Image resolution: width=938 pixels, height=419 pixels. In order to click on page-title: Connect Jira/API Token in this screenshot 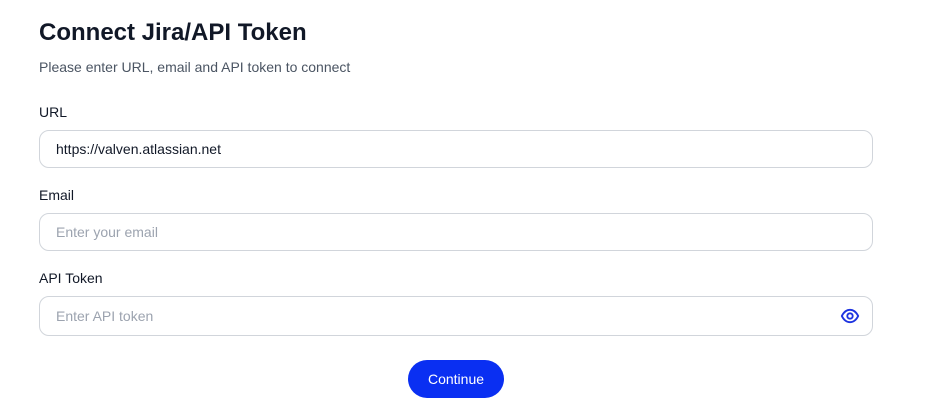, I will do `click(173, 32)`.